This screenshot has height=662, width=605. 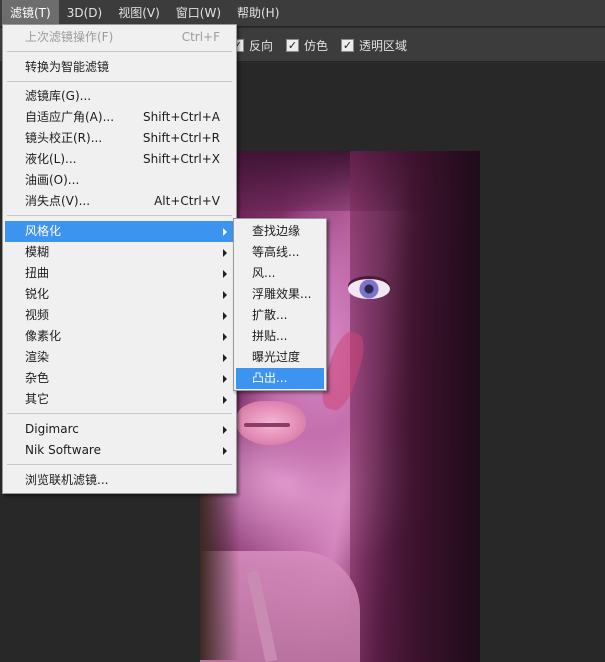 What do you see at coordinates (369, 289) in the screenshot?
I see `photo-eye` at bounding box center [369, 289].